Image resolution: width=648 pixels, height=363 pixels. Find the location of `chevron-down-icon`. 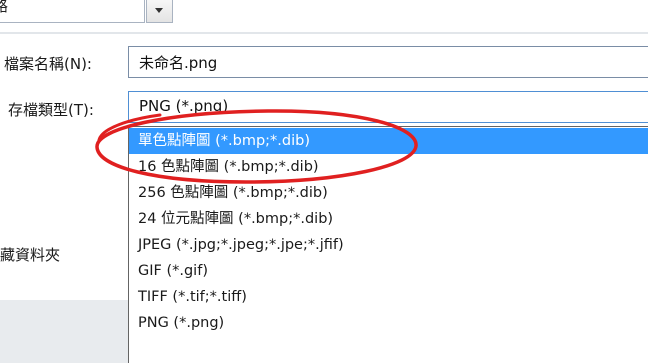

chevron-down-icon is located at coordinates (159, 10).